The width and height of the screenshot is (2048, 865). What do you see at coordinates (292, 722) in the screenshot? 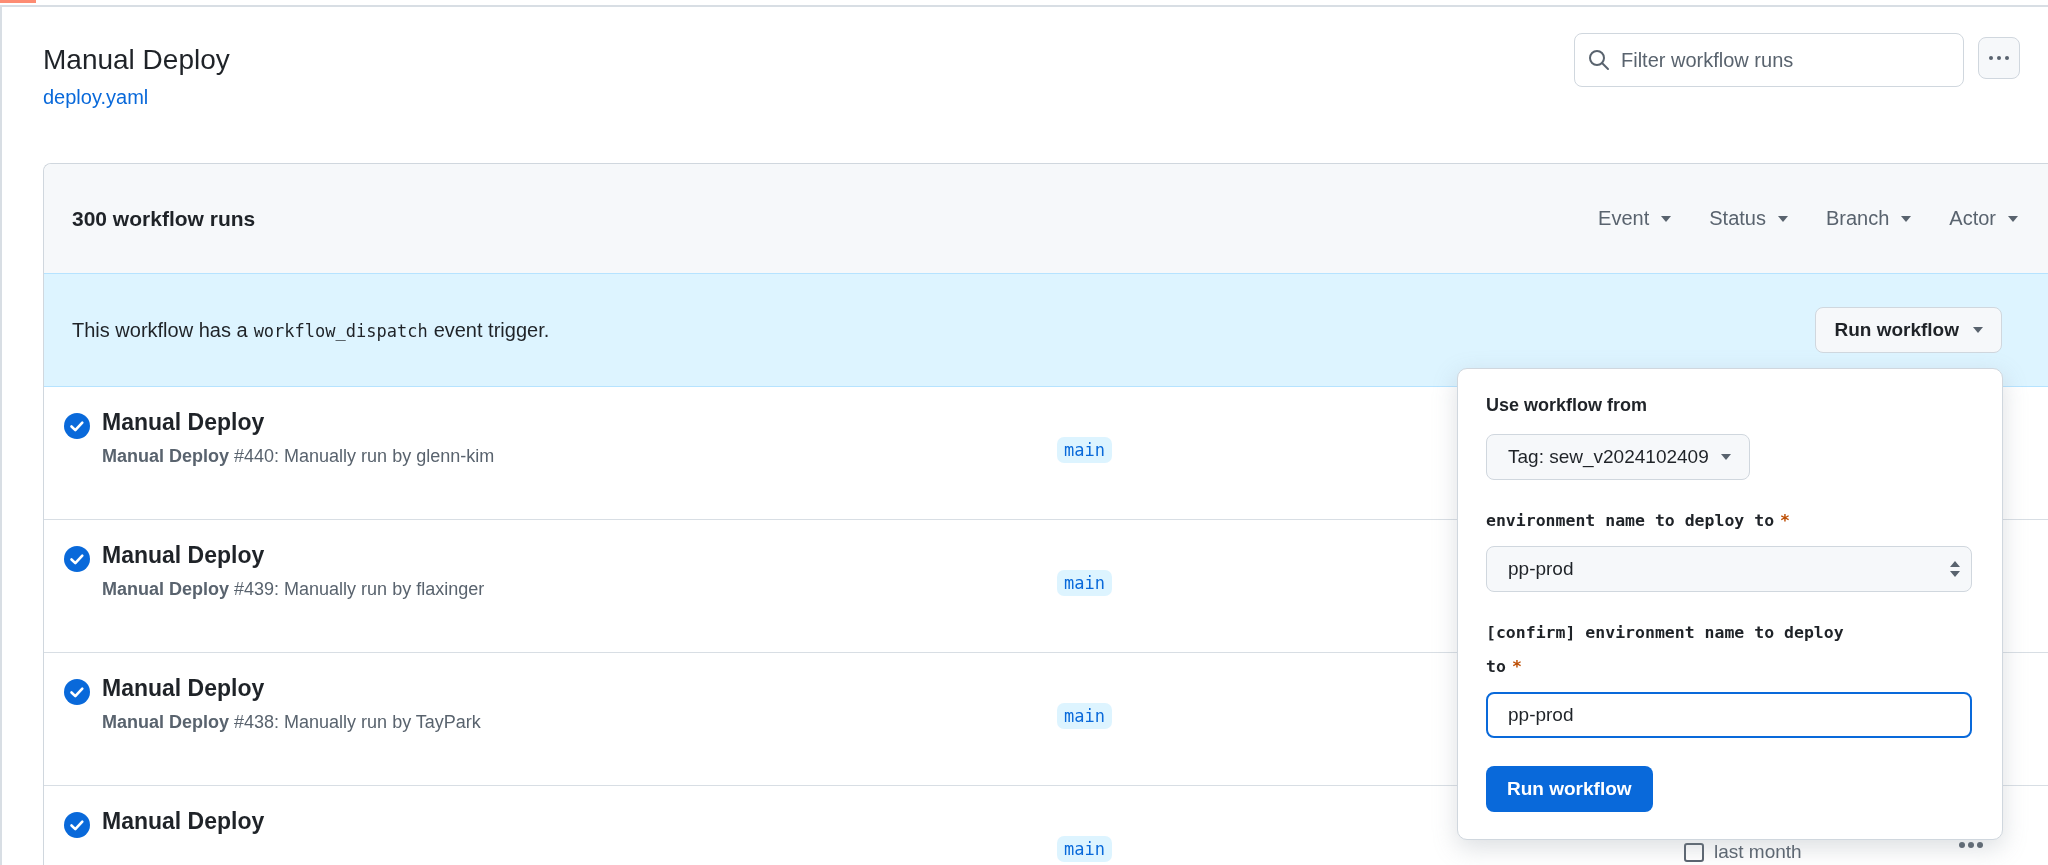
I see `run-description: Manual Deploy #438: Manually run by TayPark` at bounding box center [292, 722].